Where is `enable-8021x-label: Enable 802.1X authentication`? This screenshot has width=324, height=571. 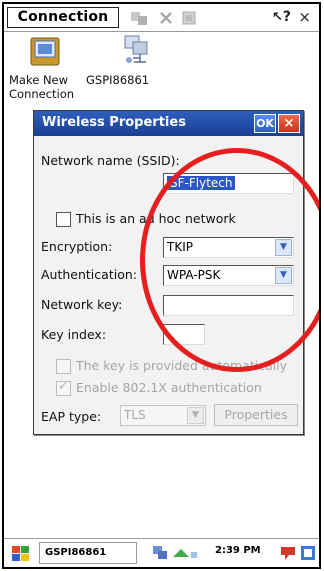 enable-8021x-label: Enable 802.1X authentication is located at coordinates (169, 387).